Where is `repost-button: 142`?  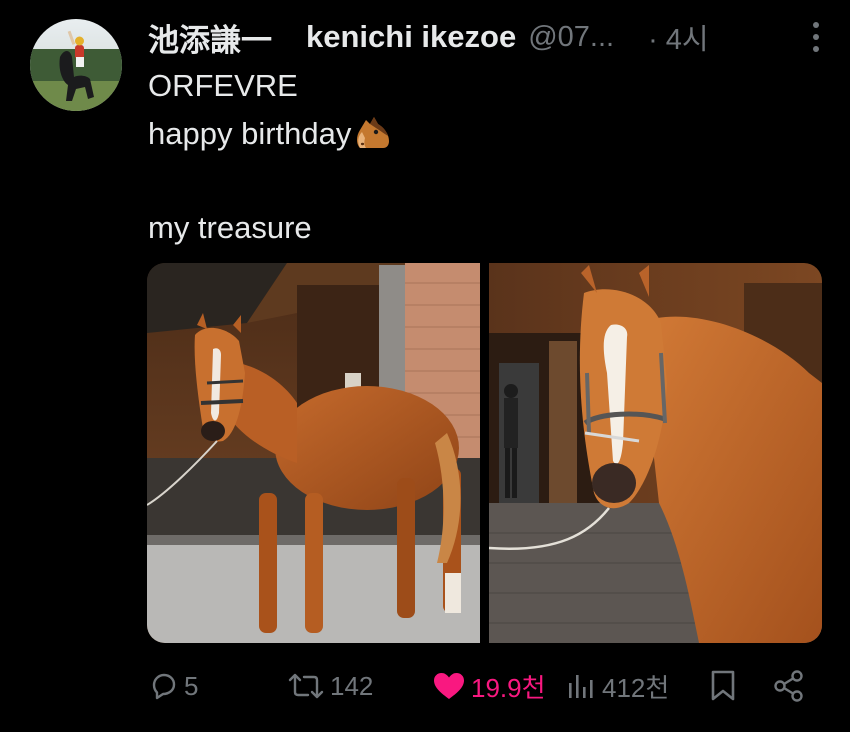
repost-button: 142 is located at coordinates (329, 686).